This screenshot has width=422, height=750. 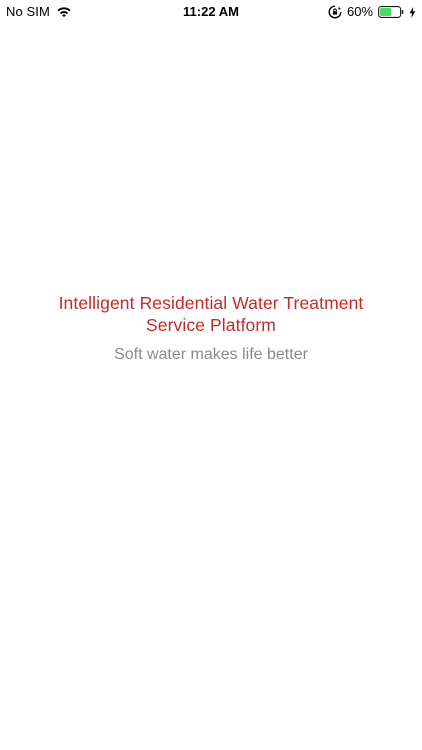 What do you see at coordinates (211, 354) in the screenshot?
I see `app-tagline: Soft water makes life better` at bounding box center [211, 354].